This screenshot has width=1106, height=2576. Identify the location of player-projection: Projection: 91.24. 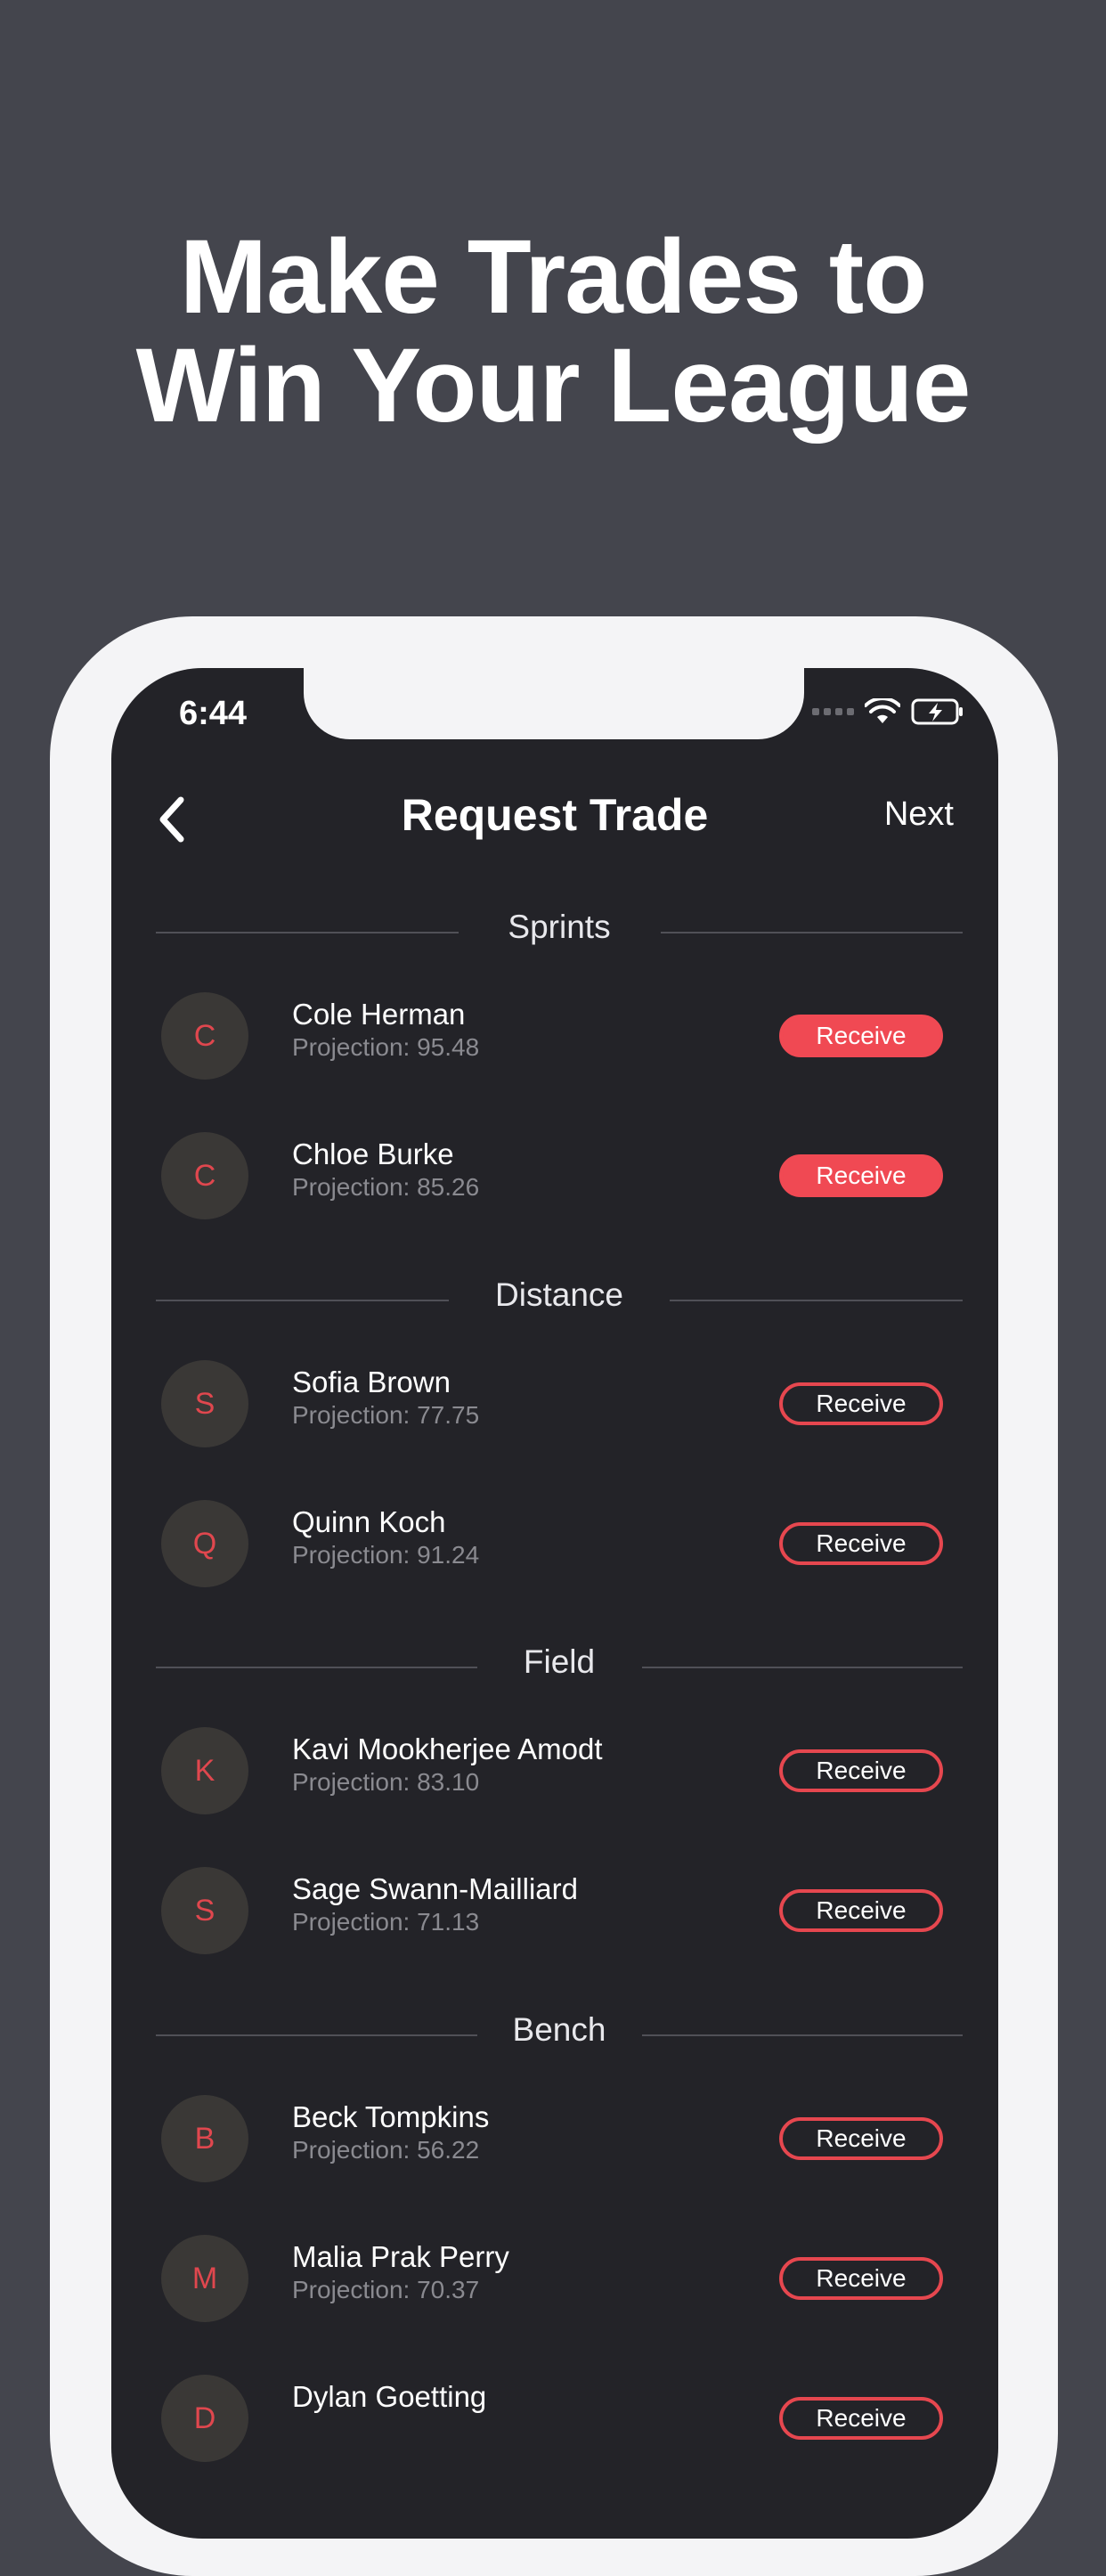
(386, 1555).